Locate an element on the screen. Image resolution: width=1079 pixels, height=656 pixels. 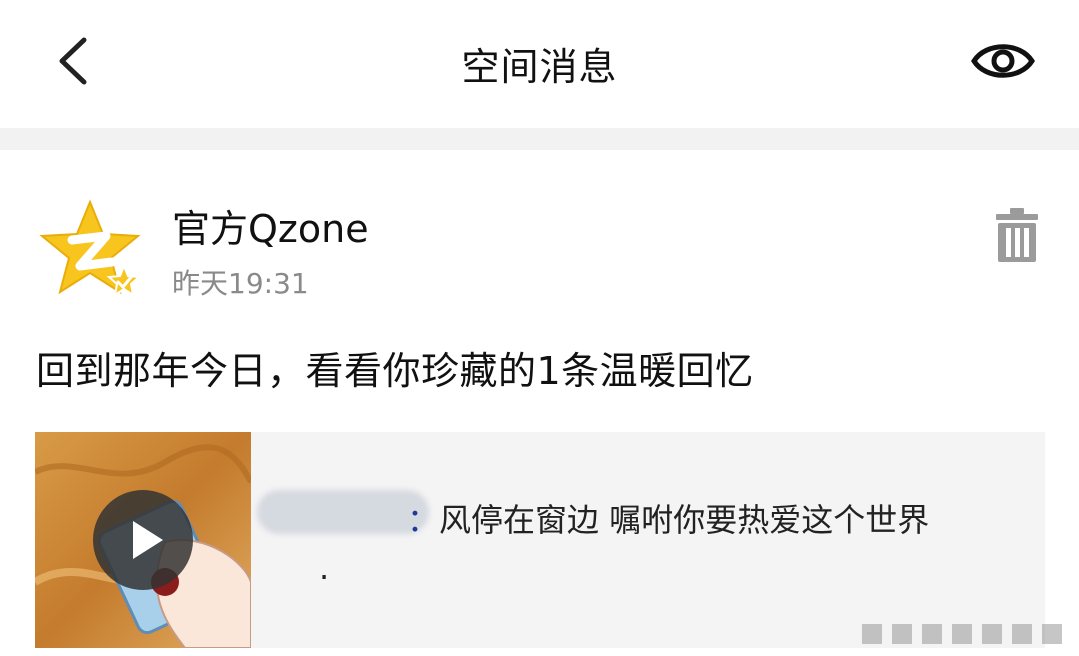
card-text: ：风停在窗边 嘱咐你要热爱这个世界 . is located at coordinates (642, 544).